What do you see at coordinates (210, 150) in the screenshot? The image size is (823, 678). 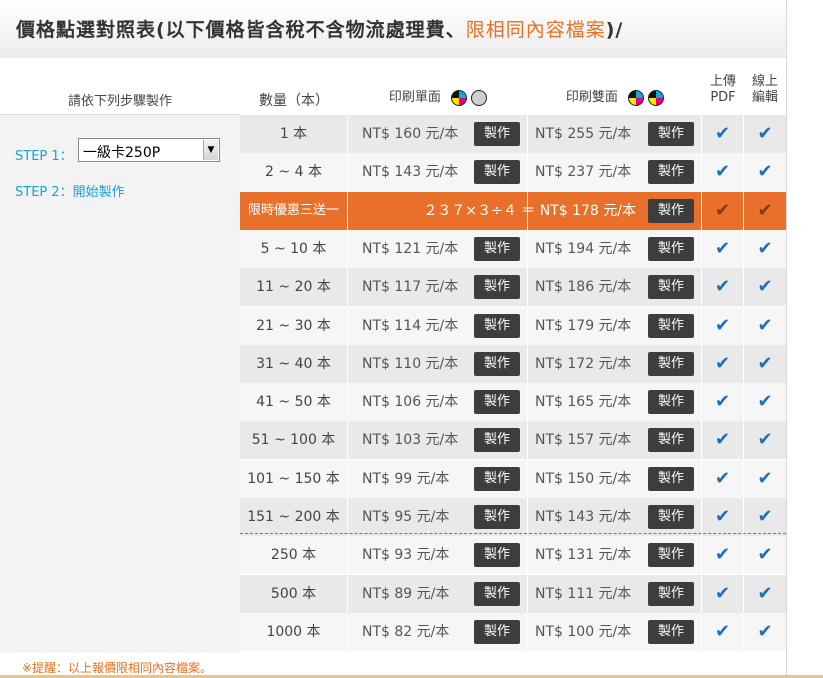 I see `dropdown-arrow-icon: ▼` at bounding box center [210, 150].